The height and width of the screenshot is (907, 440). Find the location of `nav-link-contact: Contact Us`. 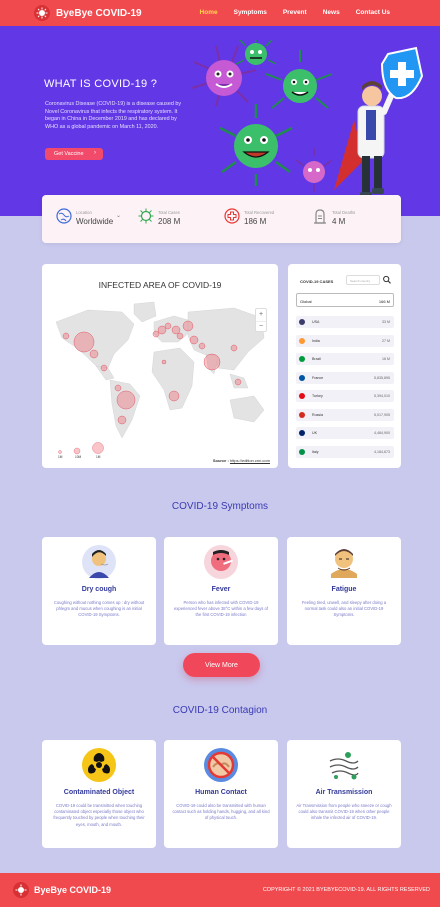

nav-link-contact: Contact Us is located at coordinates (373, 12).